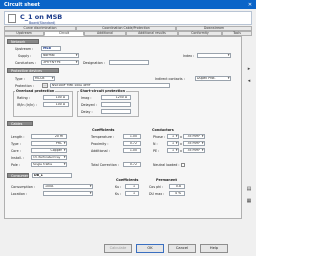  Describe the element at coordinates (24, 49) in the screenshot. I see `upstream-label: Upstream :` at that location.